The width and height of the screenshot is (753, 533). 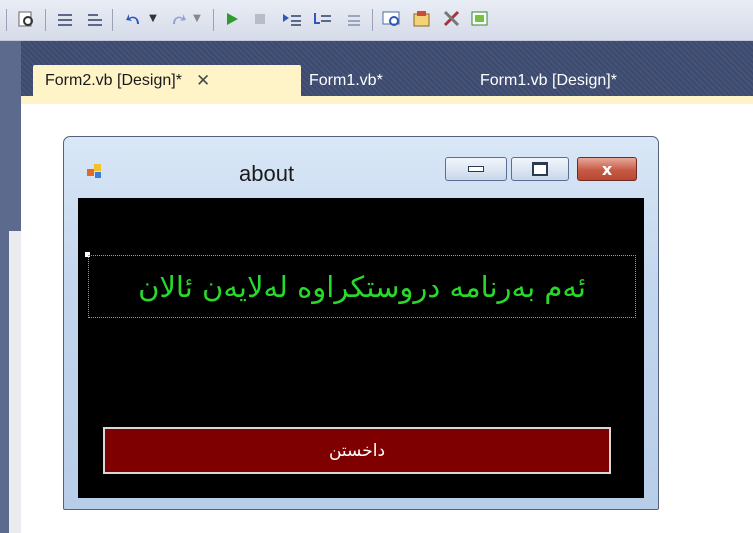 I want to click on about-label: ئەم بەرنامە دروستکراوە لەلایەن ئالان, so click(x=362, y=286).